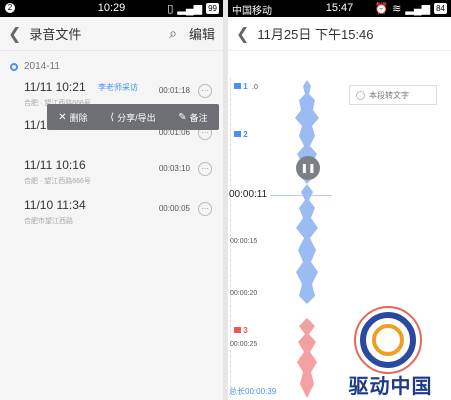  What do you see at coordinates (111, 34) in the screenshot?
I see `list-header: ❮ 录音文件 ⌕ 编辑` at bounding box center [111, 34].